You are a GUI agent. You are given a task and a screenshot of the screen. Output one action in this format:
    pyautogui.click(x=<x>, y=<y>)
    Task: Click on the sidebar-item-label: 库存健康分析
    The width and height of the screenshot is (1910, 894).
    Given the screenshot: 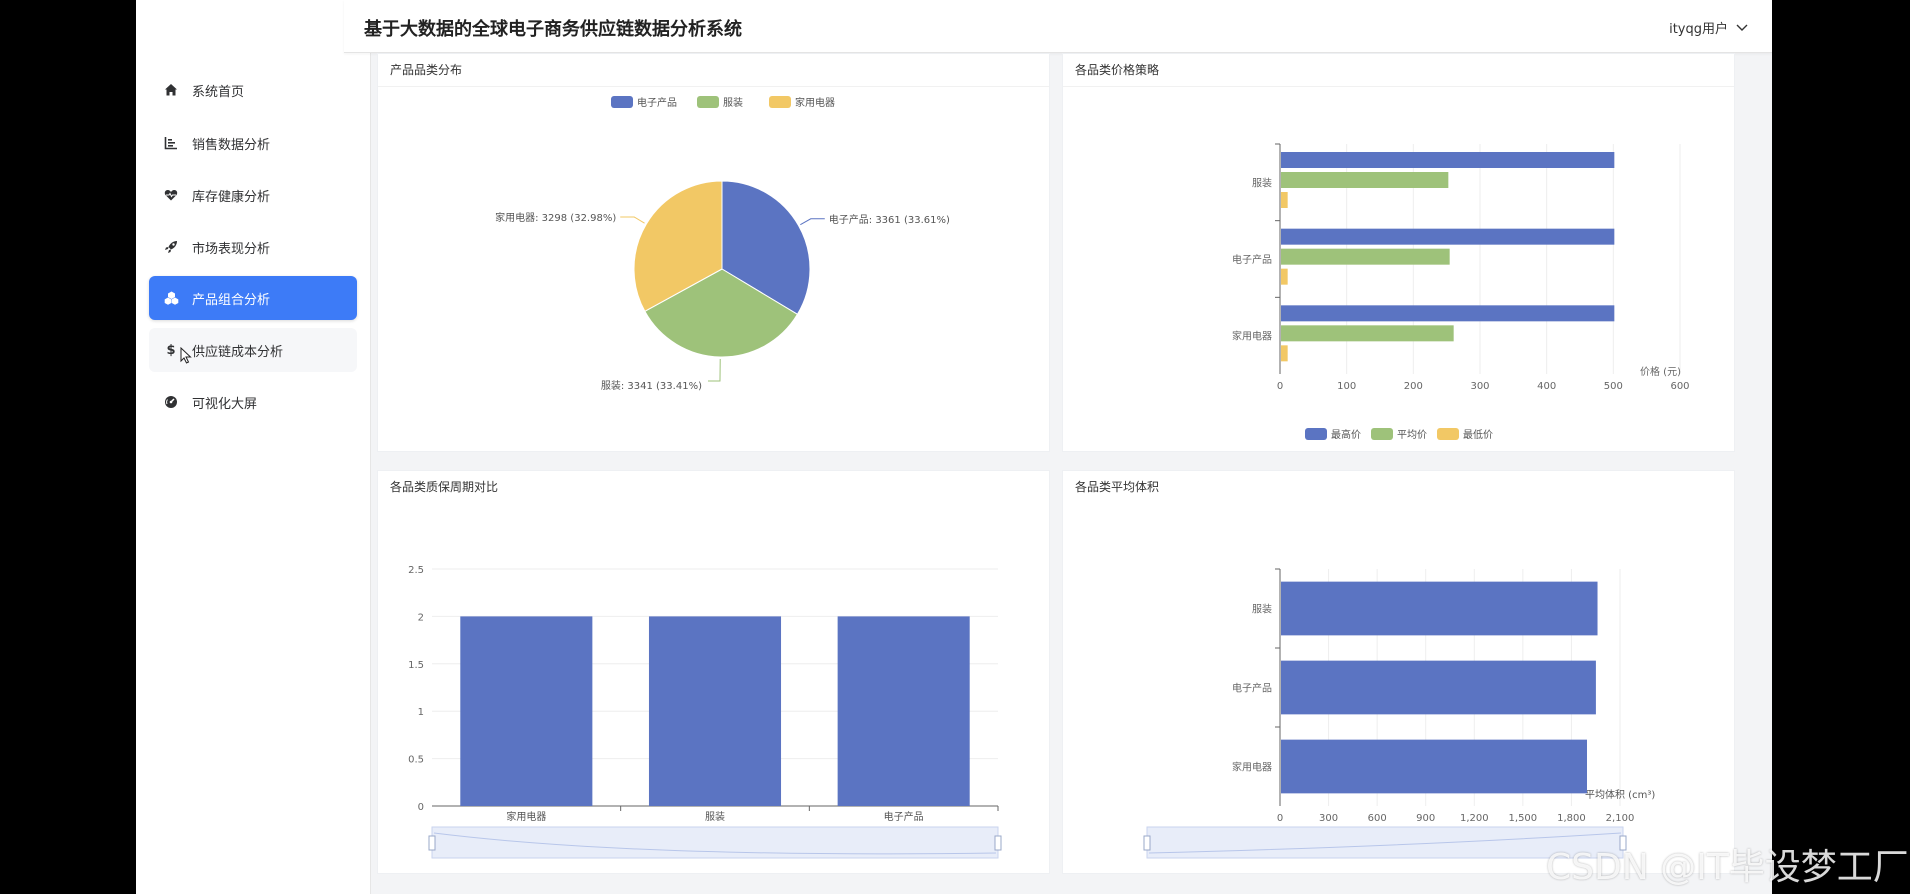 What is the action you would take?
    pyautogui.click(x=231, y=197)
    